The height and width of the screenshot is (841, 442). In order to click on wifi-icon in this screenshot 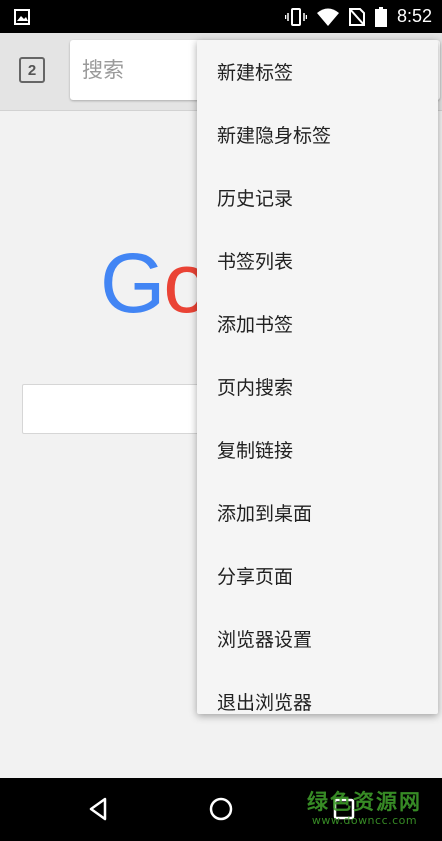, I will do `click(327, 17)`.